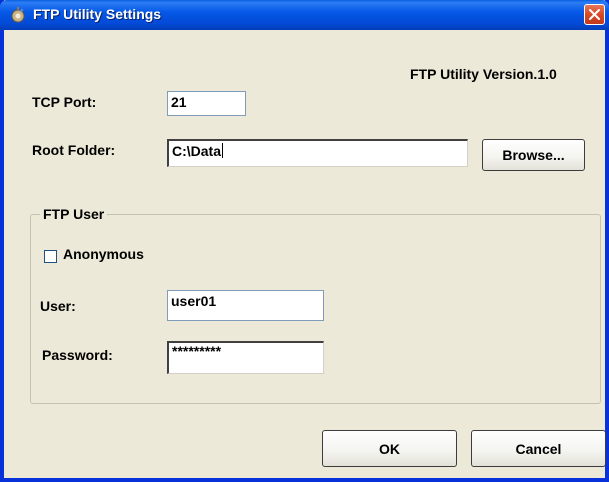 This screenshot has height=482, width=609. What do you see at coordinates (74, 214) in the screenshot?
I see `ftp-user-group-title: FTP User` at bounding box center [74, 214].